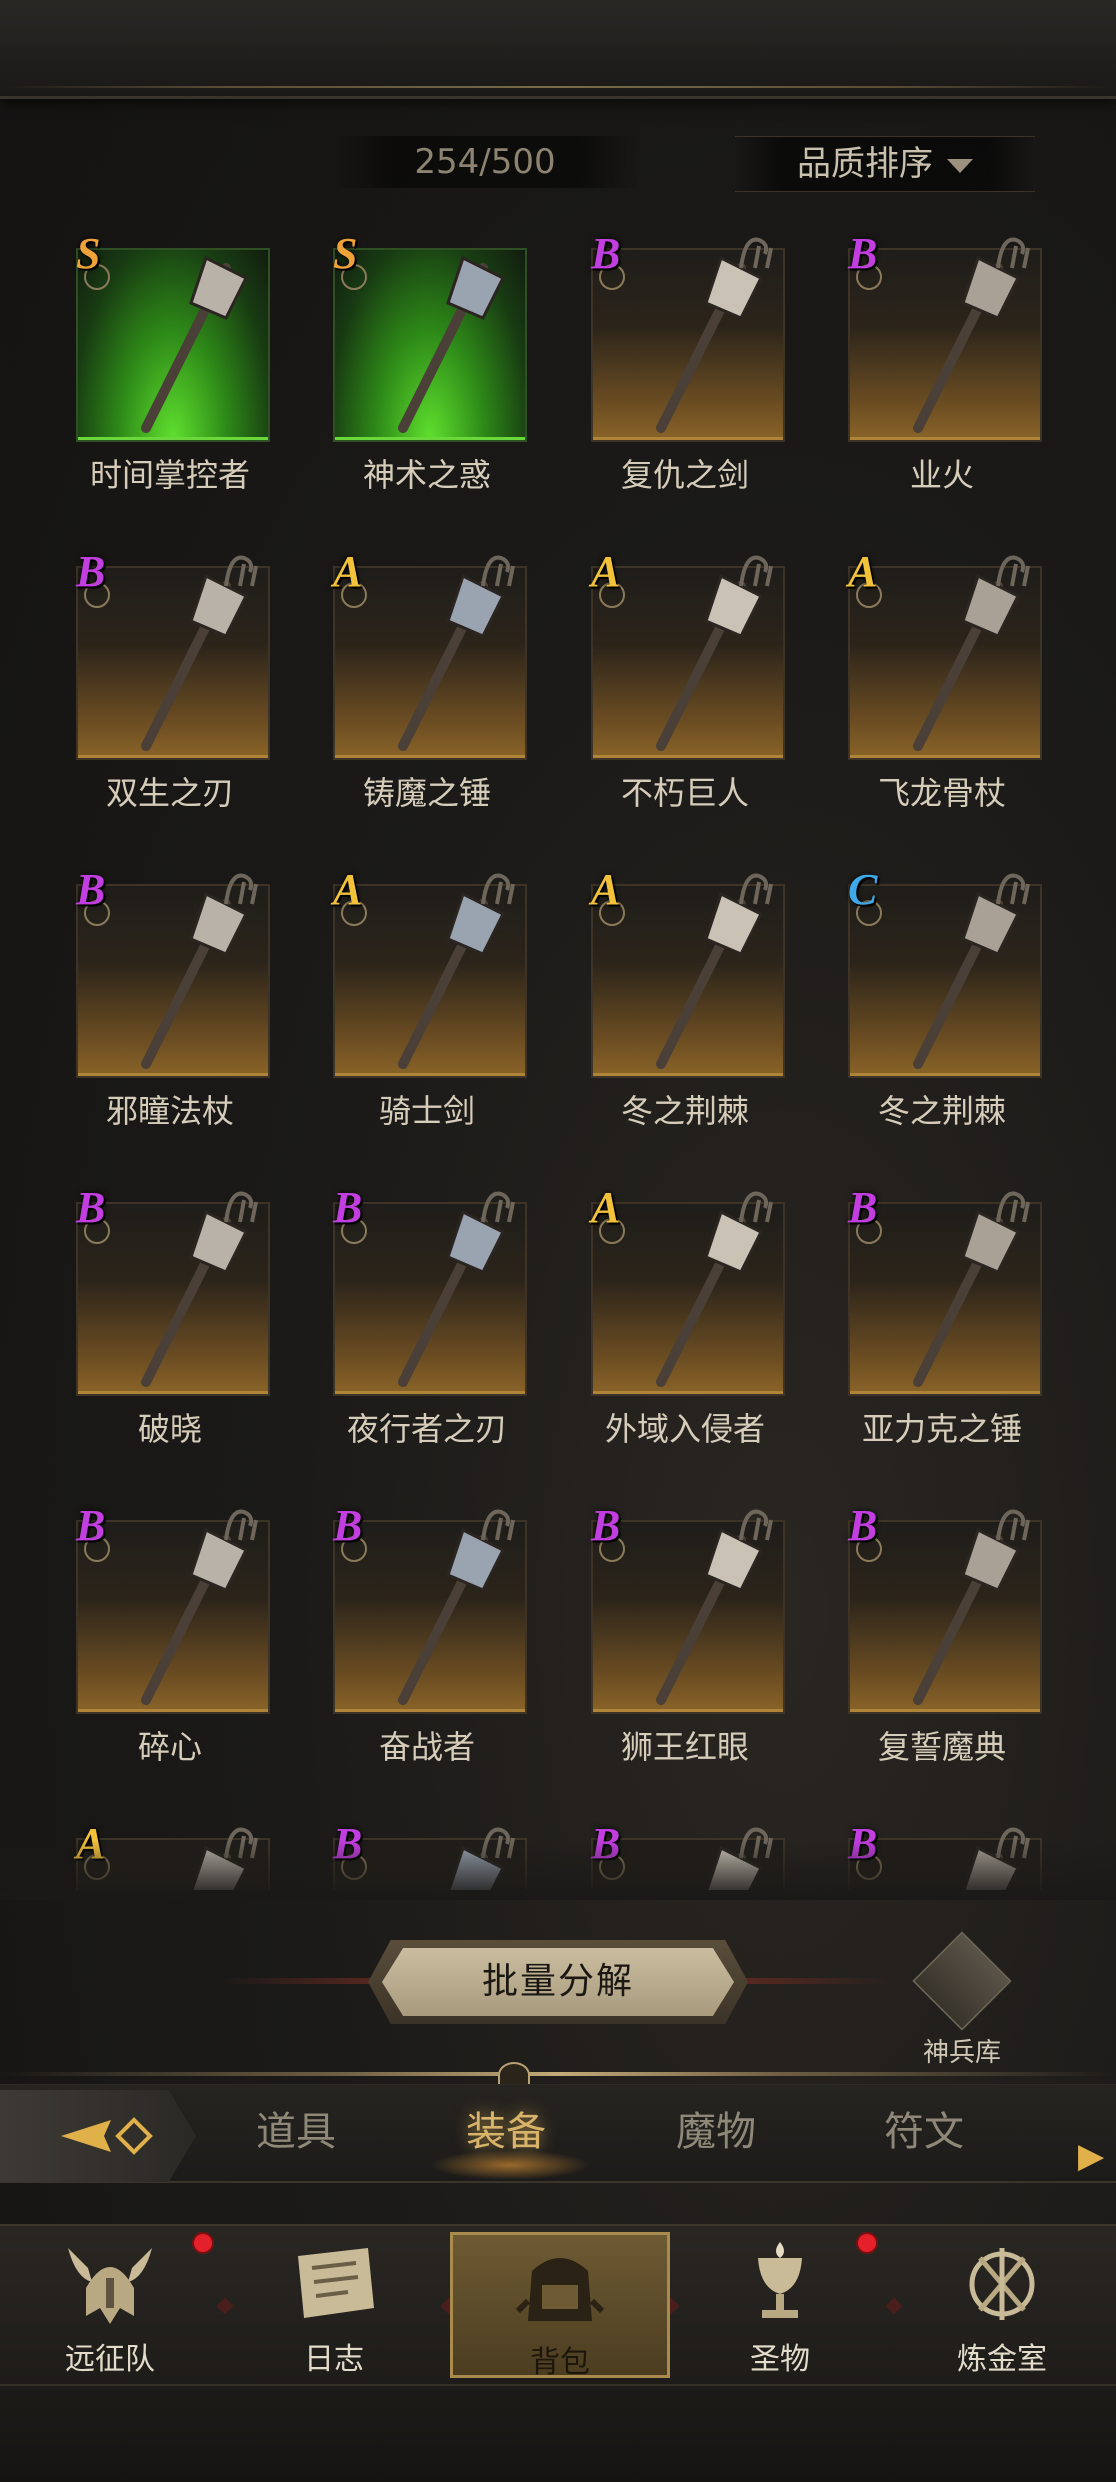  What do you see at coordinates (685, 997) in the screenshot?
I see `equipment-card: A 冬之荆棘` at bounding box center [685, 997].